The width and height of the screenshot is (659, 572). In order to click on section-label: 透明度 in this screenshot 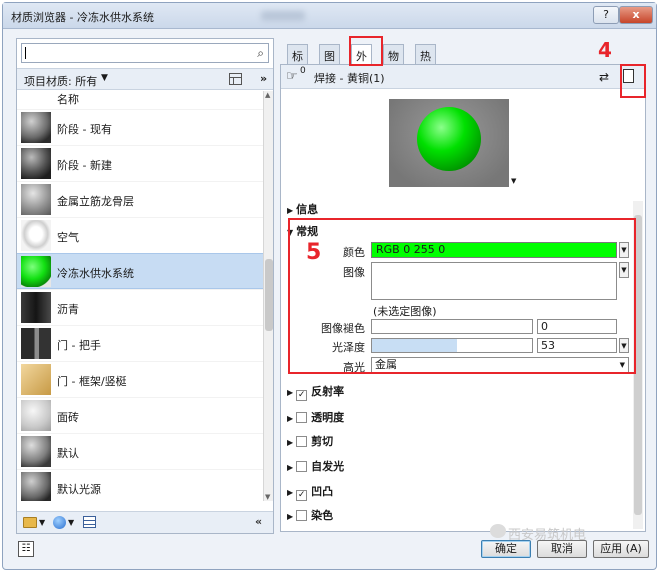, I will do `click(328, 417)`.